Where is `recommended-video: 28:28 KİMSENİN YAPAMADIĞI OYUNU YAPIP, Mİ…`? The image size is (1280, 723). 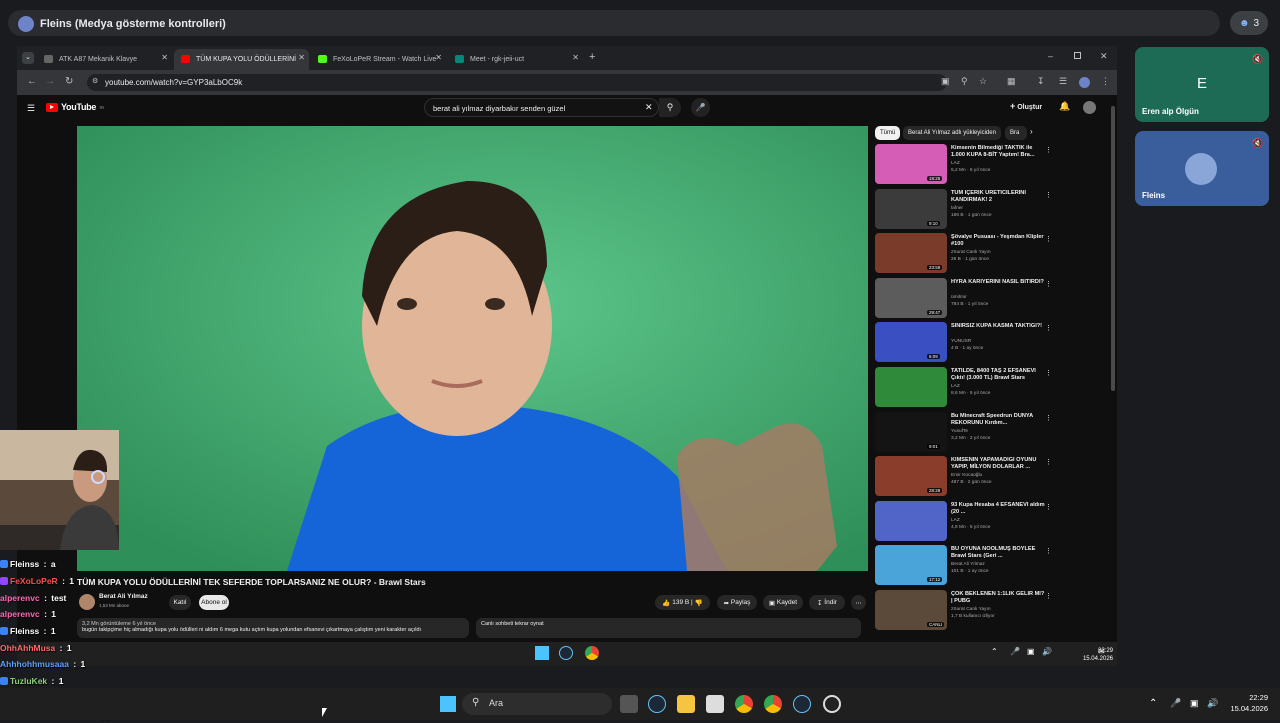
recommended-video: 28:28 KİMSENİN YAPAMADIĞI OYUNU YAPIP, Mİ… is located at coordinates (970, 477).